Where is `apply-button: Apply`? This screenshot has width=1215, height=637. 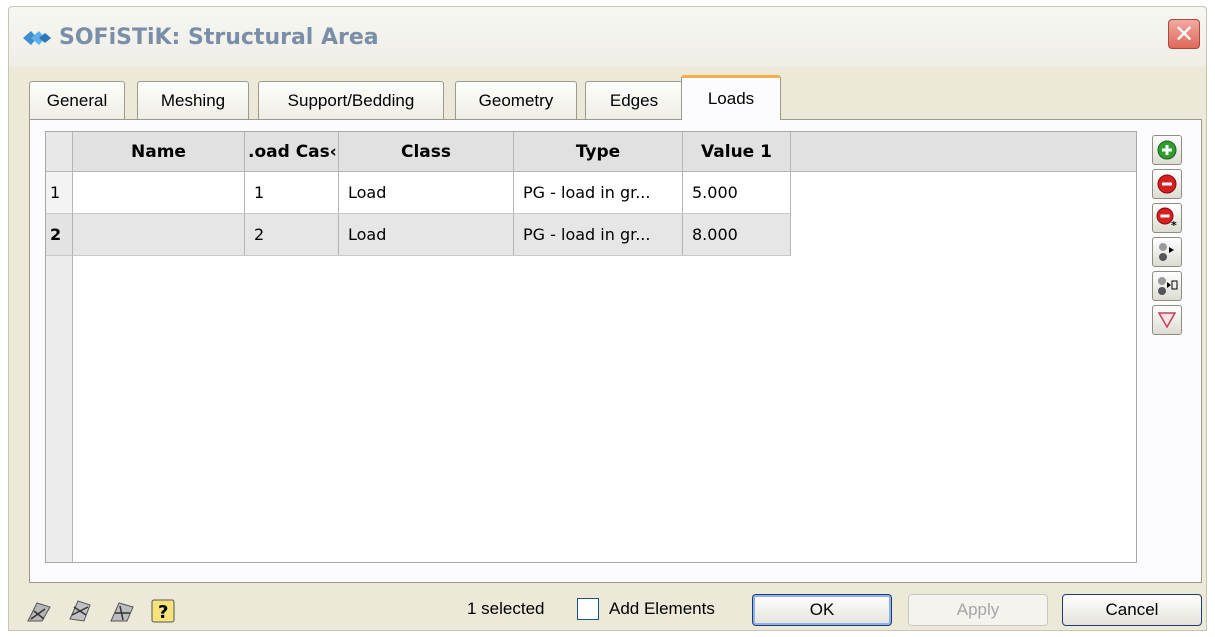
apply-button: Apply is located at coordinates (978, 610).